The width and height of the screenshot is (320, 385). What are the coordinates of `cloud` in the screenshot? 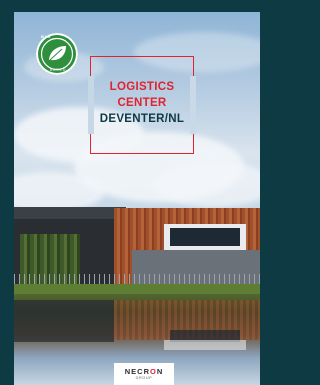 It's located at (59, 192).